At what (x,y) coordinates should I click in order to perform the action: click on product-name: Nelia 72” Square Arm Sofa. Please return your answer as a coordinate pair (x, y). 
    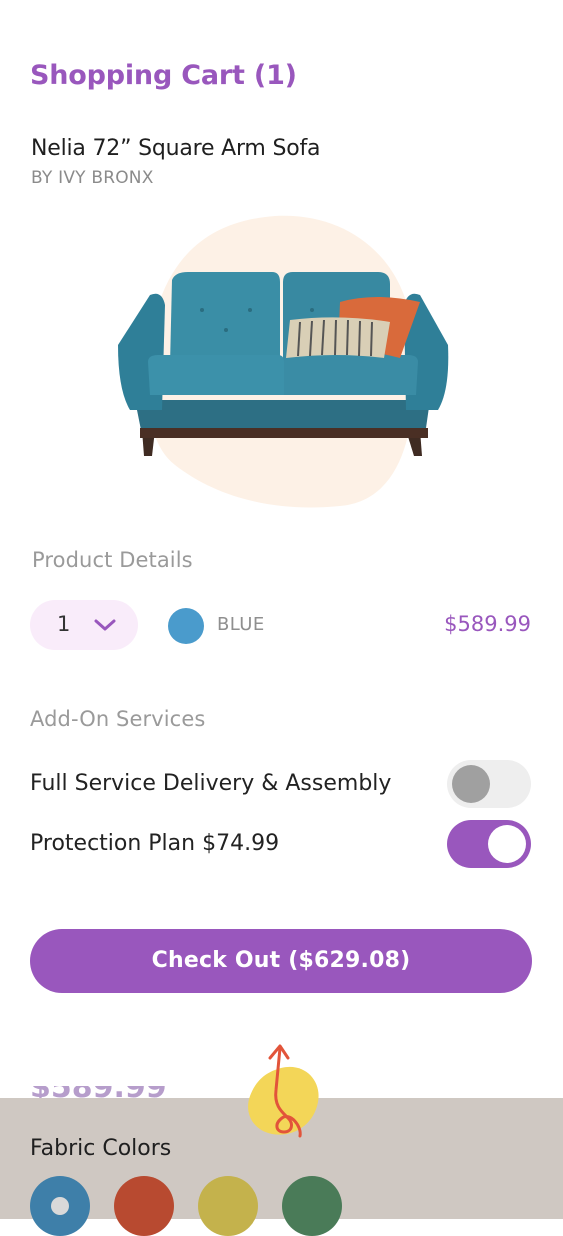
    Looking at the image, I should click on (176, 148).